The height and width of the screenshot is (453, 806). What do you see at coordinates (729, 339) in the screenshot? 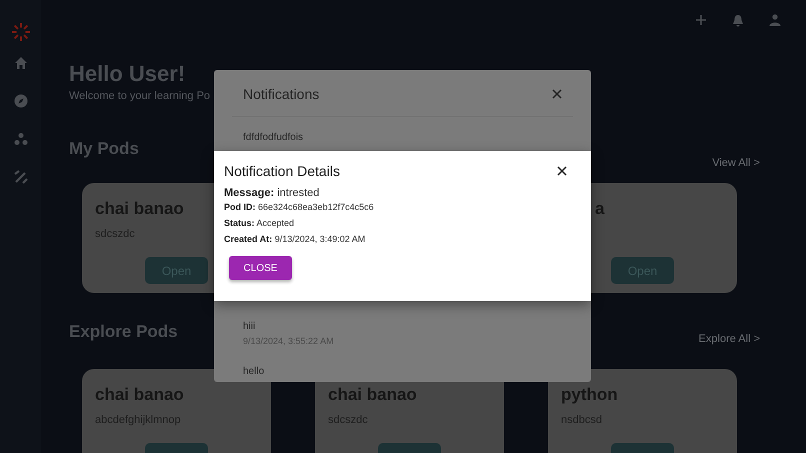
I see `view-all-link: Explore All >` at bounding box center [729, 339].